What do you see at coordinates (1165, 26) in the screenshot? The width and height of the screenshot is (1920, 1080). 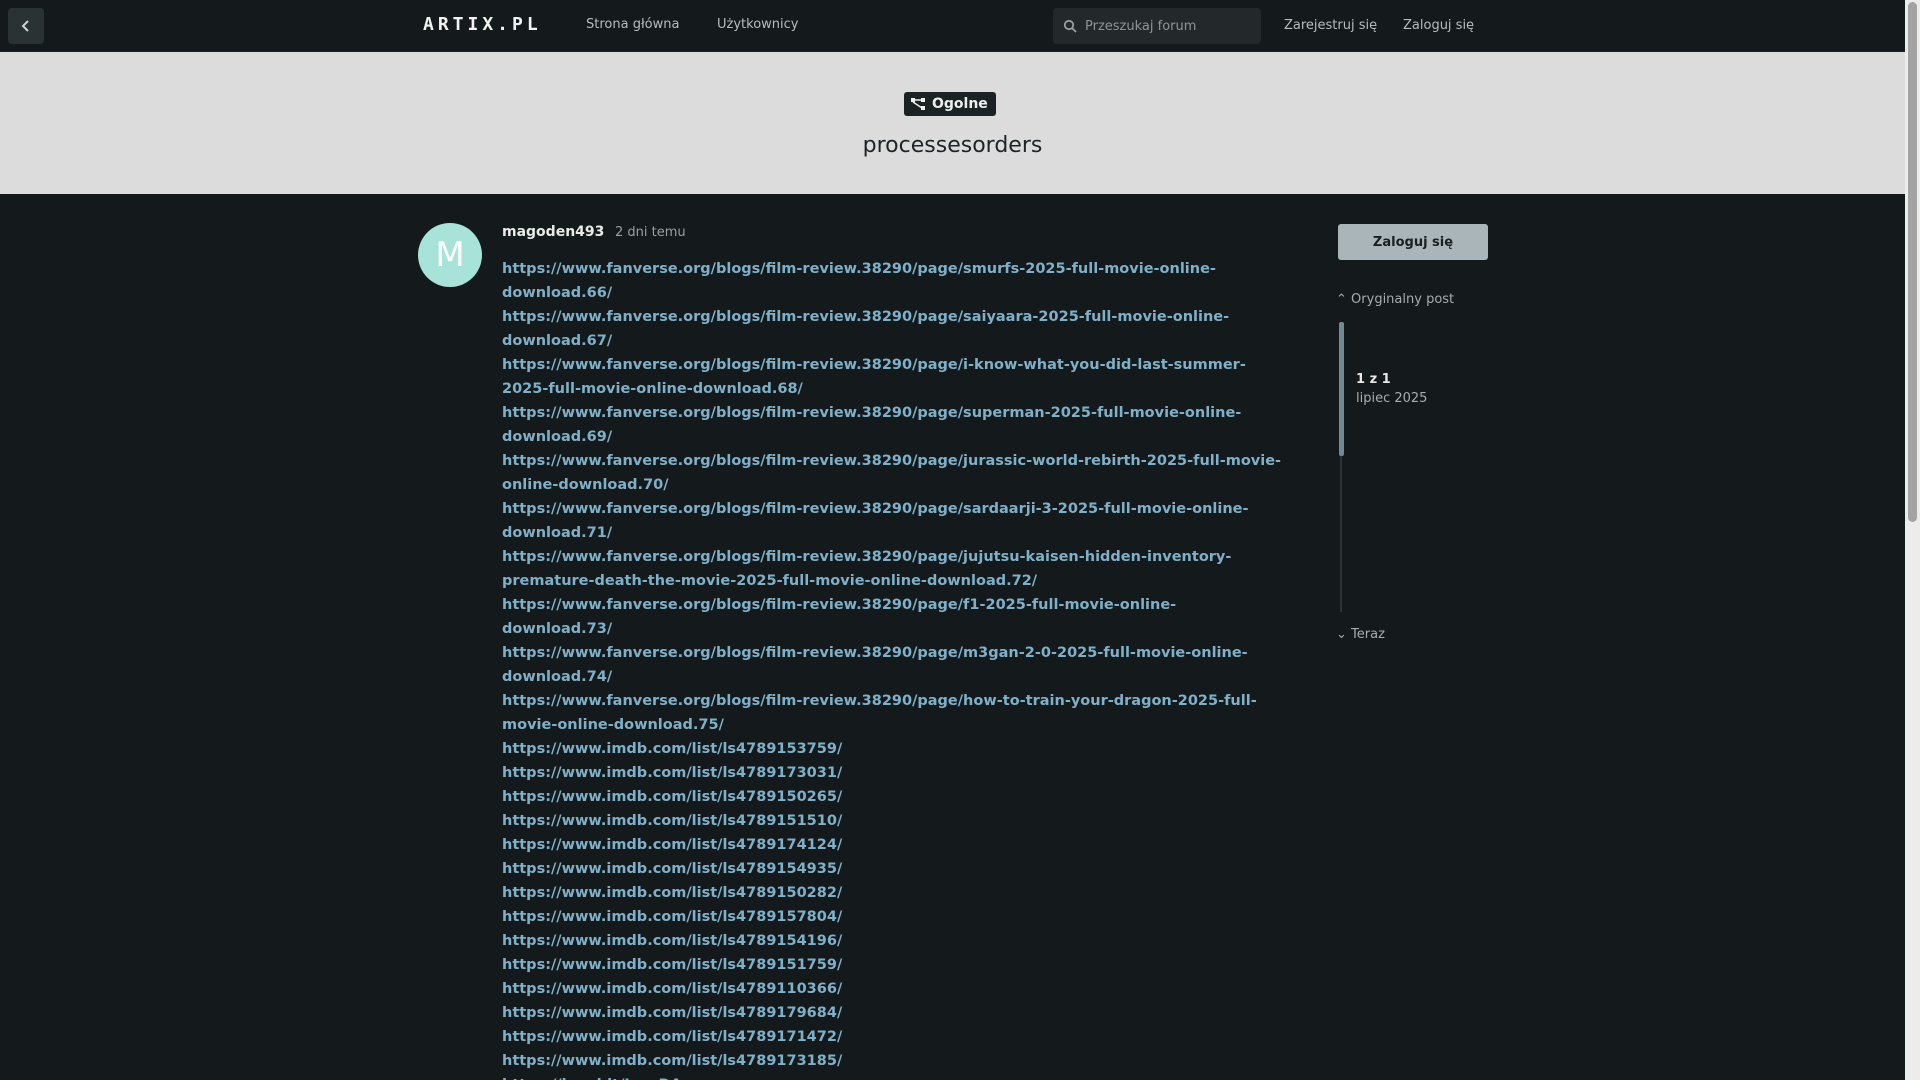 I see `search-input` at bounding box center [1165, 26].